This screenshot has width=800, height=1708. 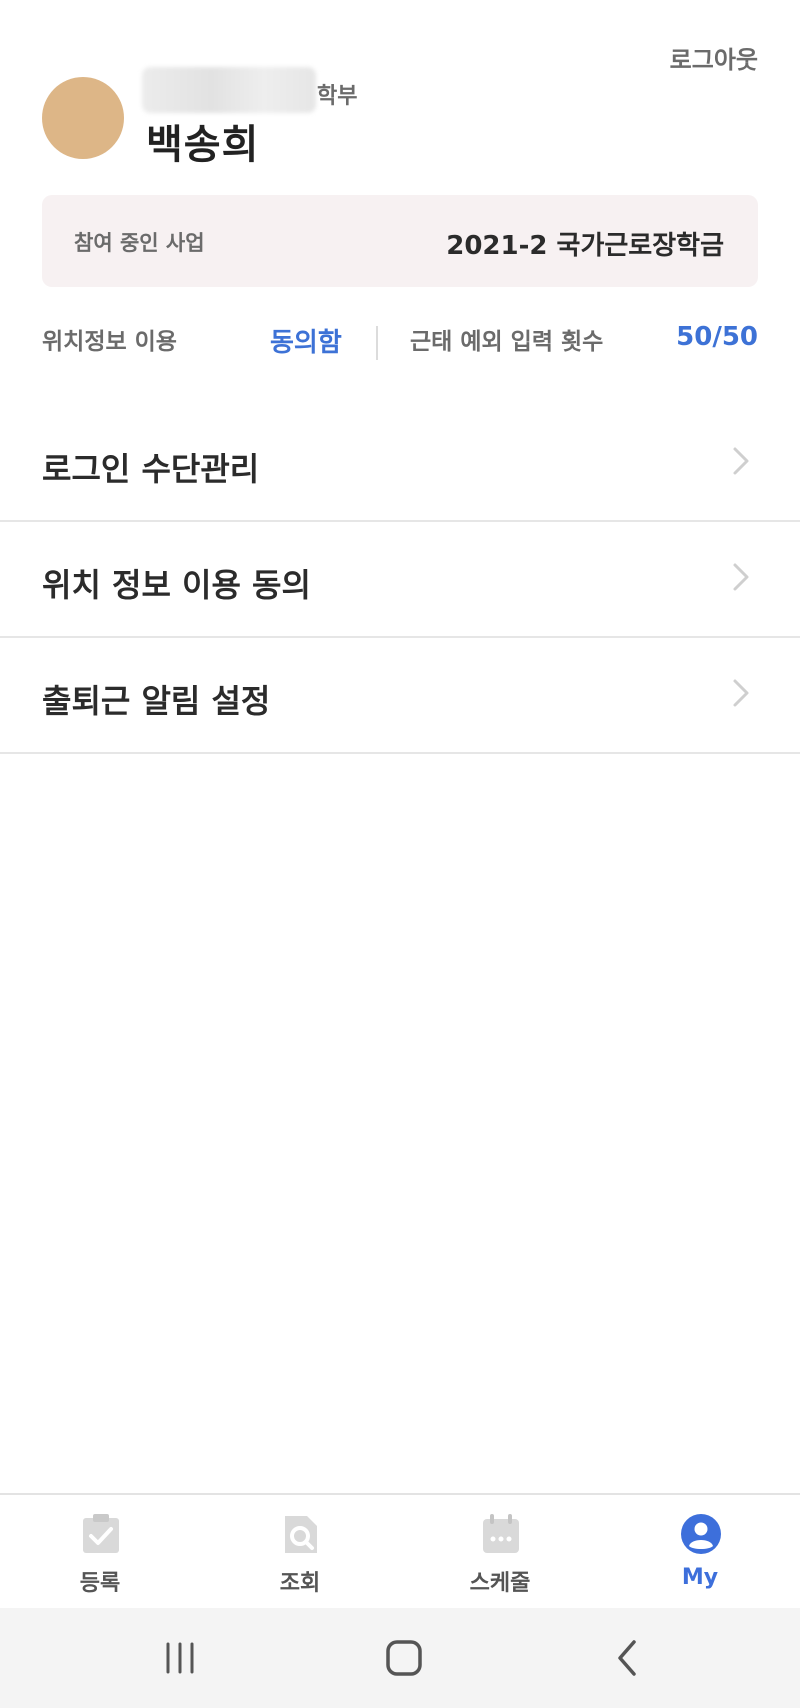 What do you see at coordinates (300, 1583) in the screenshot?
I see `tab-label: 조회` at bounding box center [300, 1583].